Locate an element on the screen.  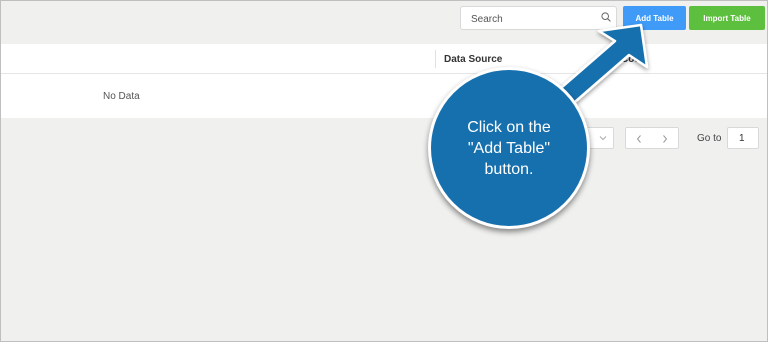
search-icon is located at coordinates (606, 17).